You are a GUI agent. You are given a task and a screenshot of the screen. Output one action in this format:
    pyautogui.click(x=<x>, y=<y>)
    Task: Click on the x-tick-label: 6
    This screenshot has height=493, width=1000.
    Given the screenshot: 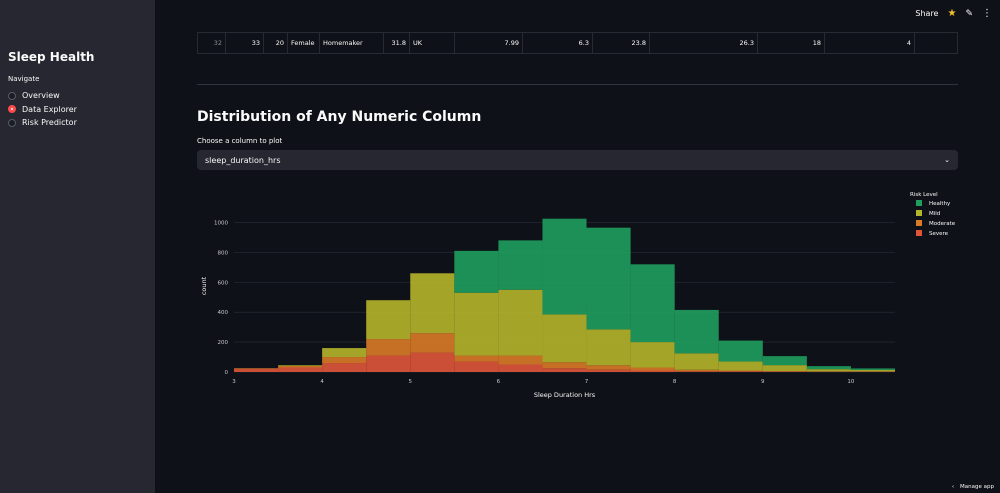 What is the action you would take?
    pyautogui.click(x=499, y=382)
    